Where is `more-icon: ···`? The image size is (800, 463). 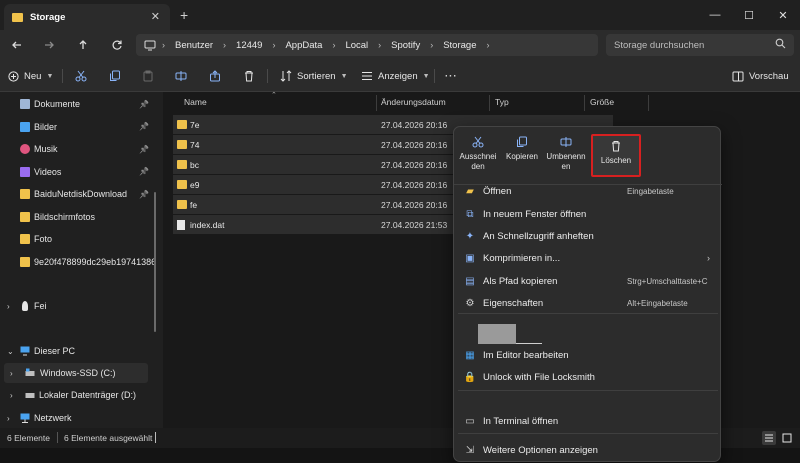
more-icon: ··· is located at coordinates (451, 76).